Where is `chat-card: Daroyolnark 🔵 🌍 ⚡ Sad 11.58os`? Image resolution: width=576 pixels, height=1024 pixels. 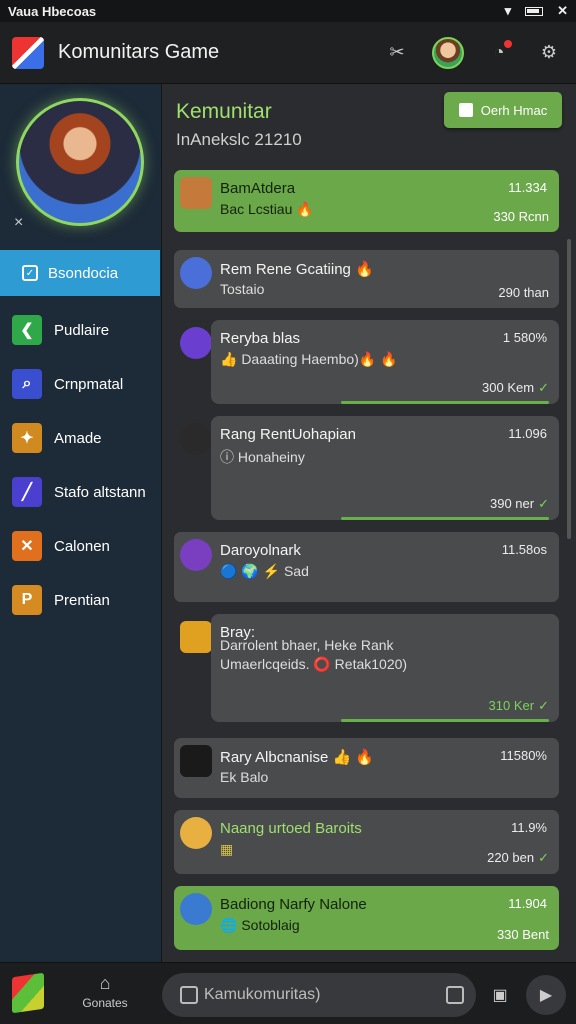
chat-card: Daroyolnark 🔵 🌍 ⚡ Sad 11.58os is located at coordinates (366, 567).